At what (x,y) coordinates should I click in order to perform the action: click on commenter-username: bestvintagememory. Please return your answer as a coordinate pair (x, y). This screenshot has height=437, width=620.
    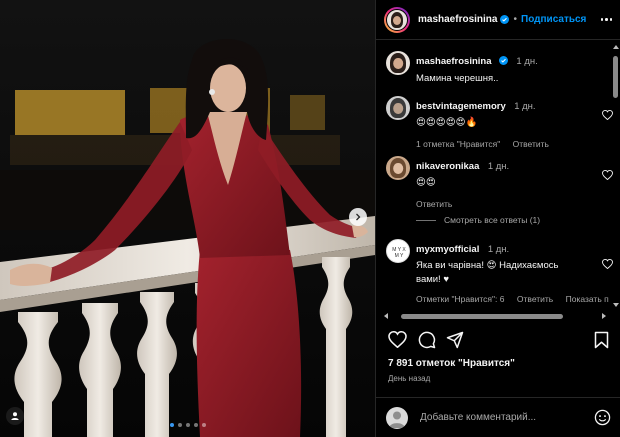
    Looking at the image, I should click on (461, 106).